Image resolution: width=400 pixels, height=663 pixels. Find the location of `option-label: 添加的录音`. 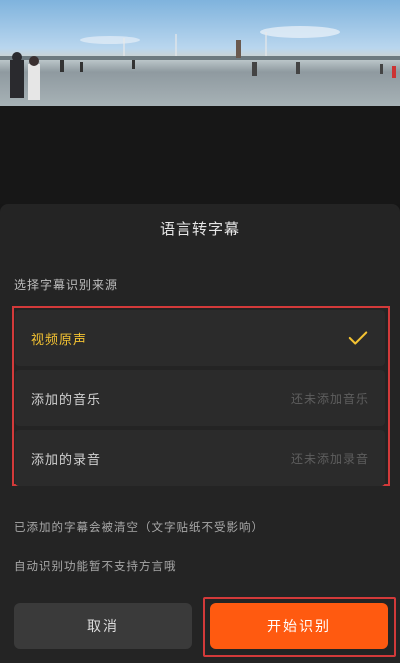

option-label: 添加的录音 is located at coordinates (66, 460).